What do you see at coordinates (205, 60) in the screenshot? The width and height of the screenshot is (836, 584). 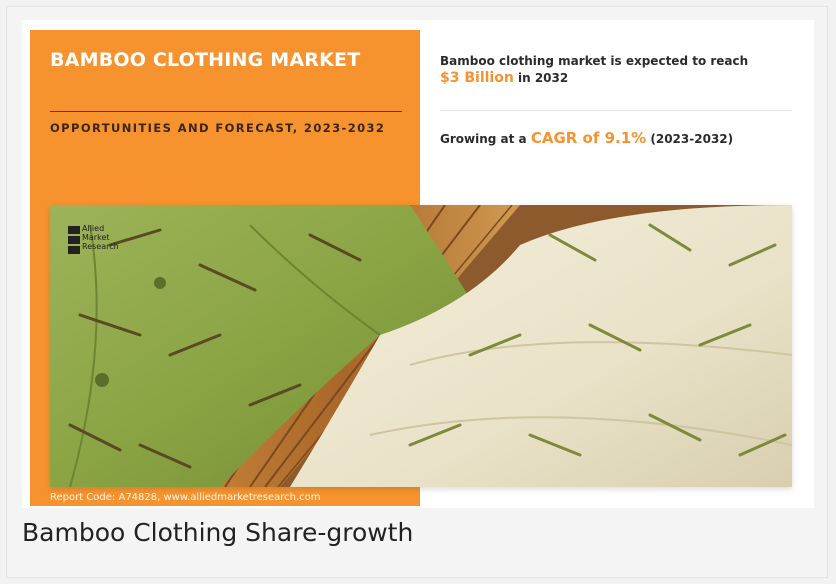 I see `infographic-title: BAMBOO CLOTHING MARKET` at bounding box center [205, 60].